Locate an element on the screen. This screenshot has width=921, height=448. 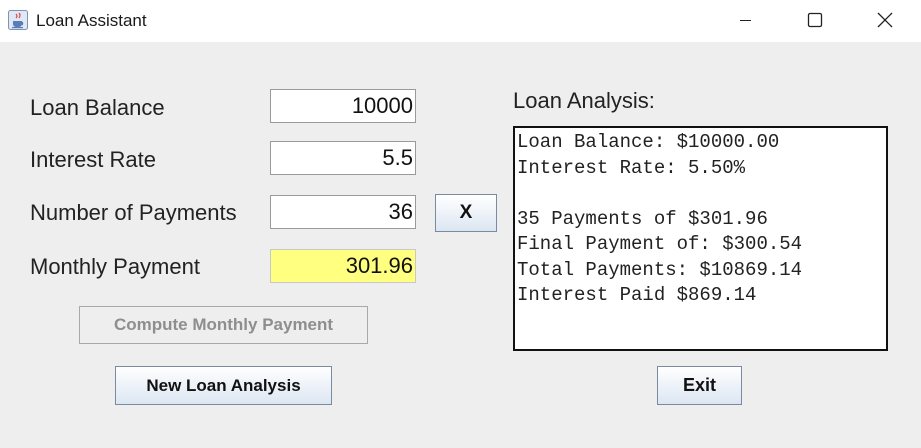
java-coffee-cup-icon is located at coordinates (18, 20).